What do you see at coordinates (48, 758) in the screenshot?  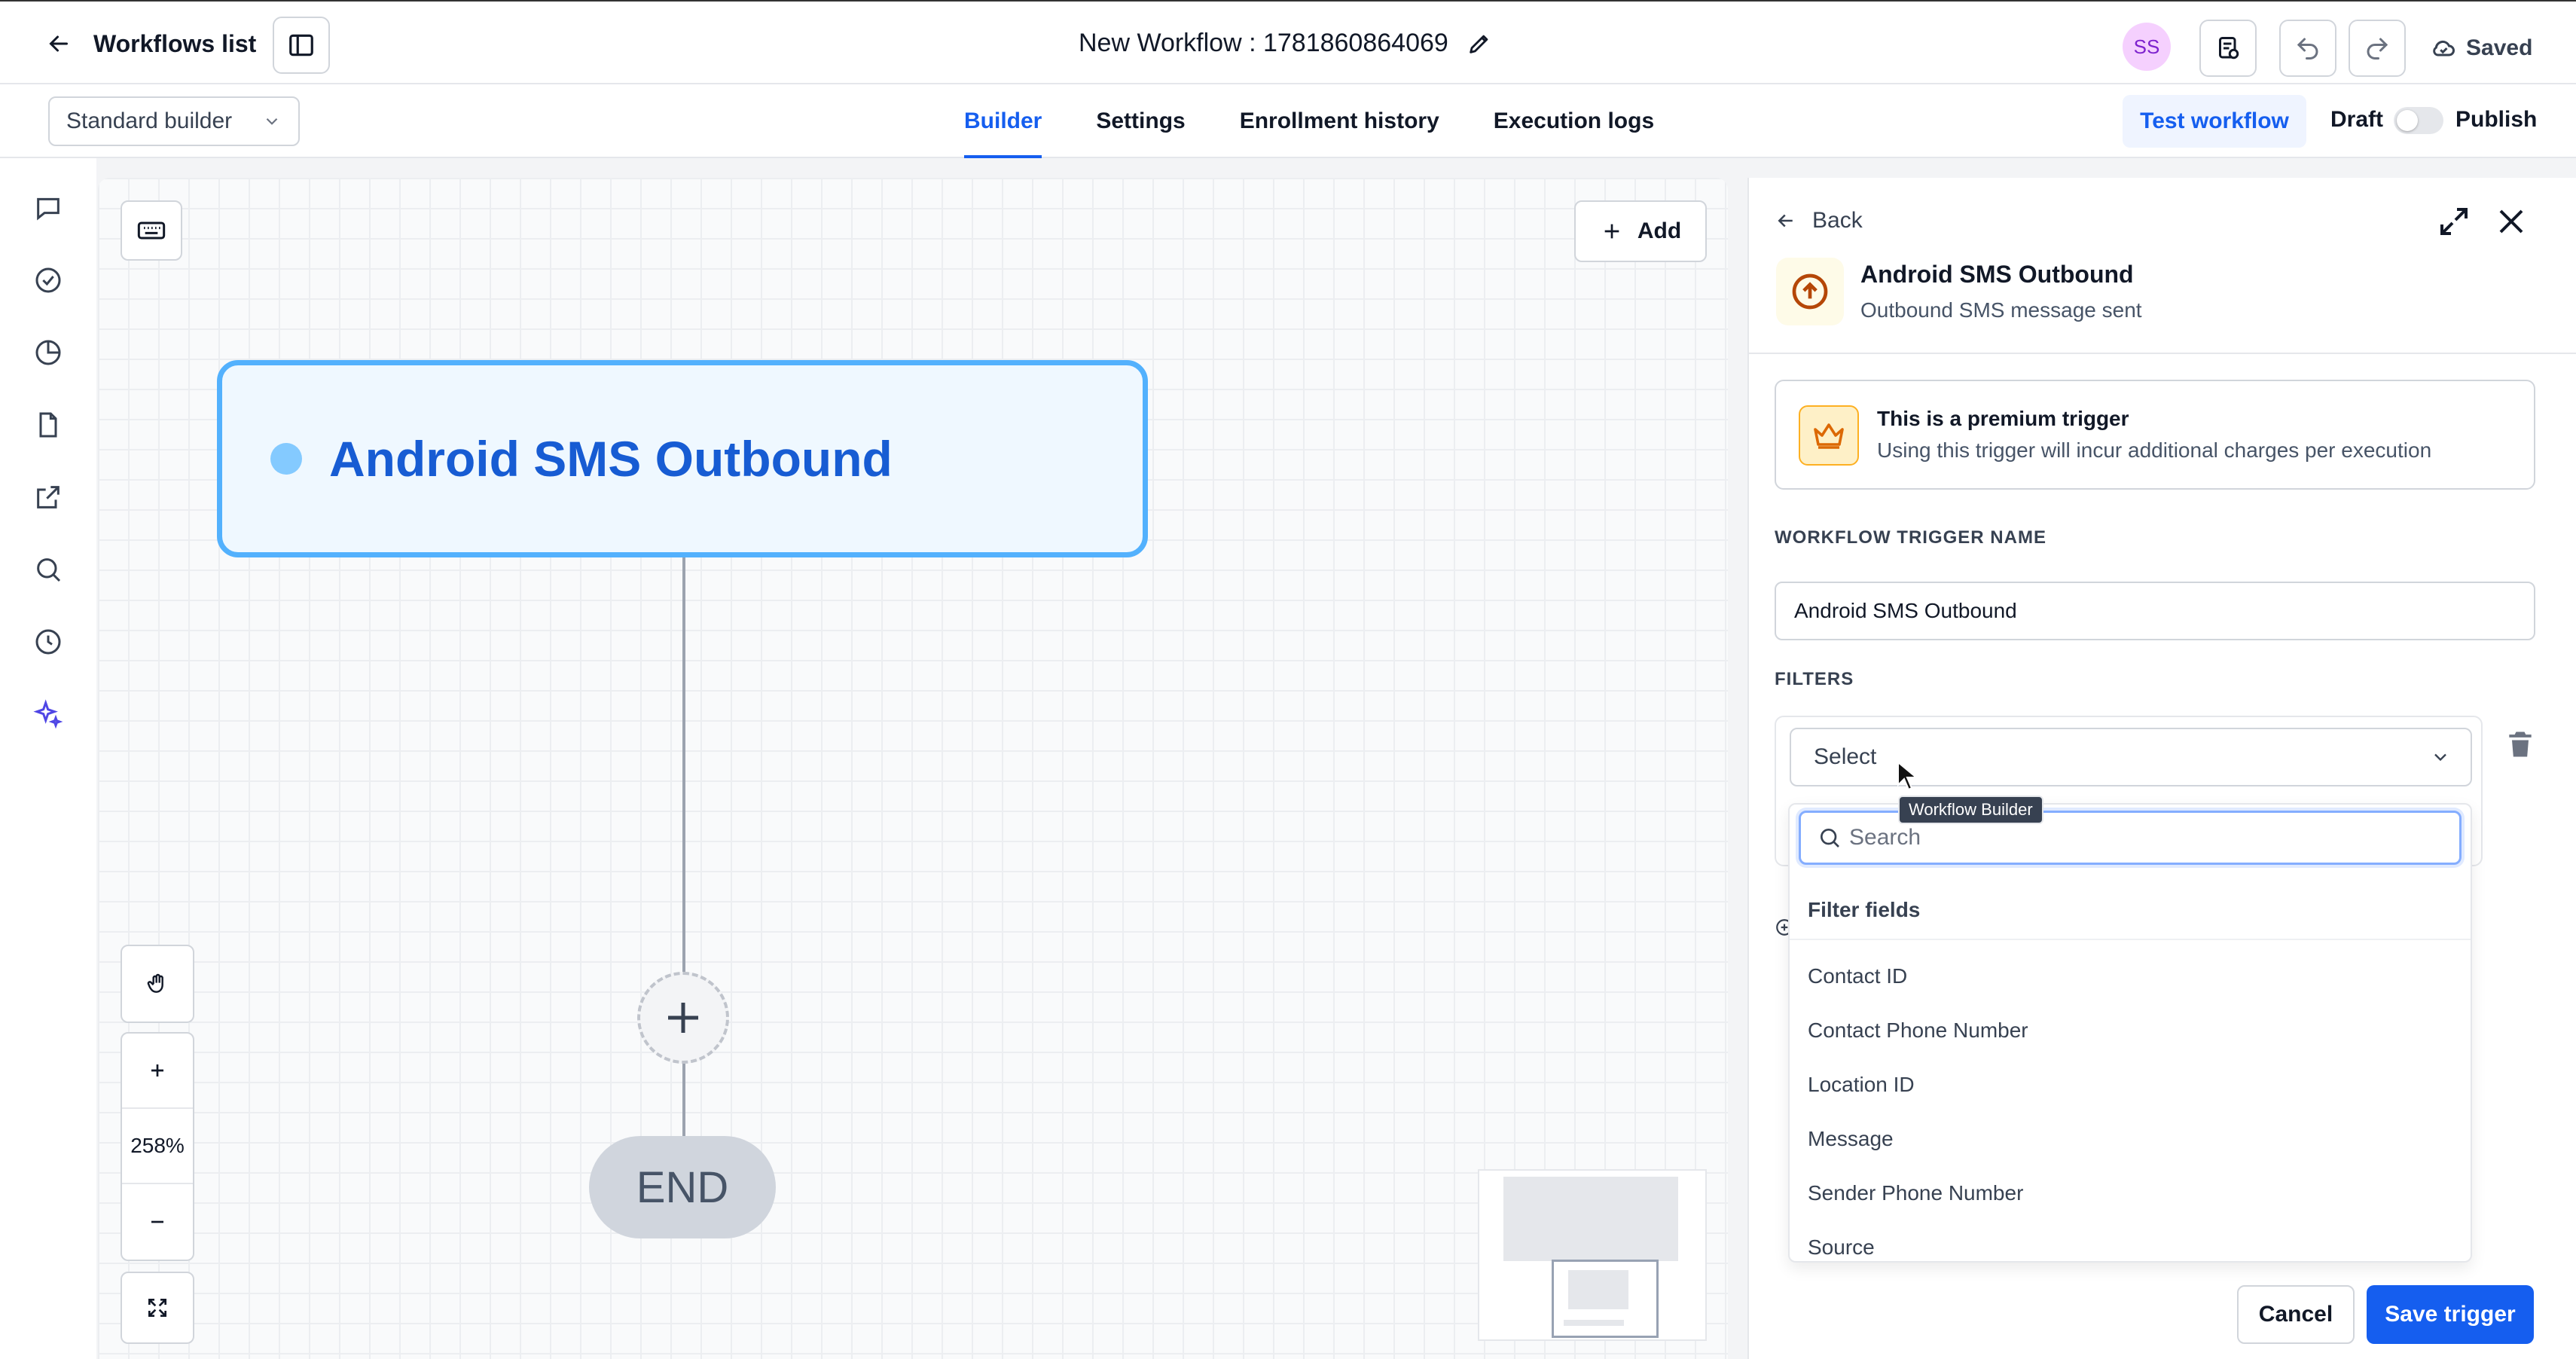 I see `left-rail` at bounding box center [48, 758].